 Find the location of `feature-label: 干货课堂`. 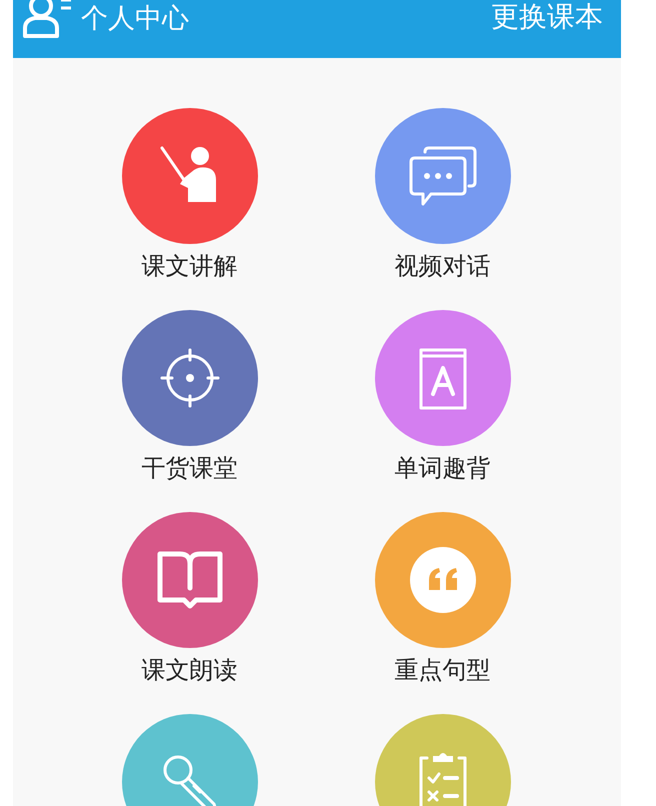

feature-label: 干货课堂 is located at coordinates (190, 468).